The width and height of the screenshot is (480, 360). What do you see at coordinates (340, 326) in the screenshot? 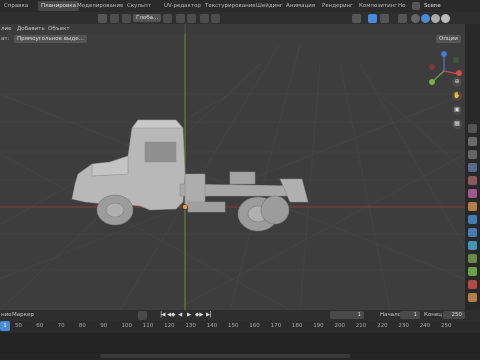
I see `ruler-tick-label: 200` at bounding box center [340, 326].